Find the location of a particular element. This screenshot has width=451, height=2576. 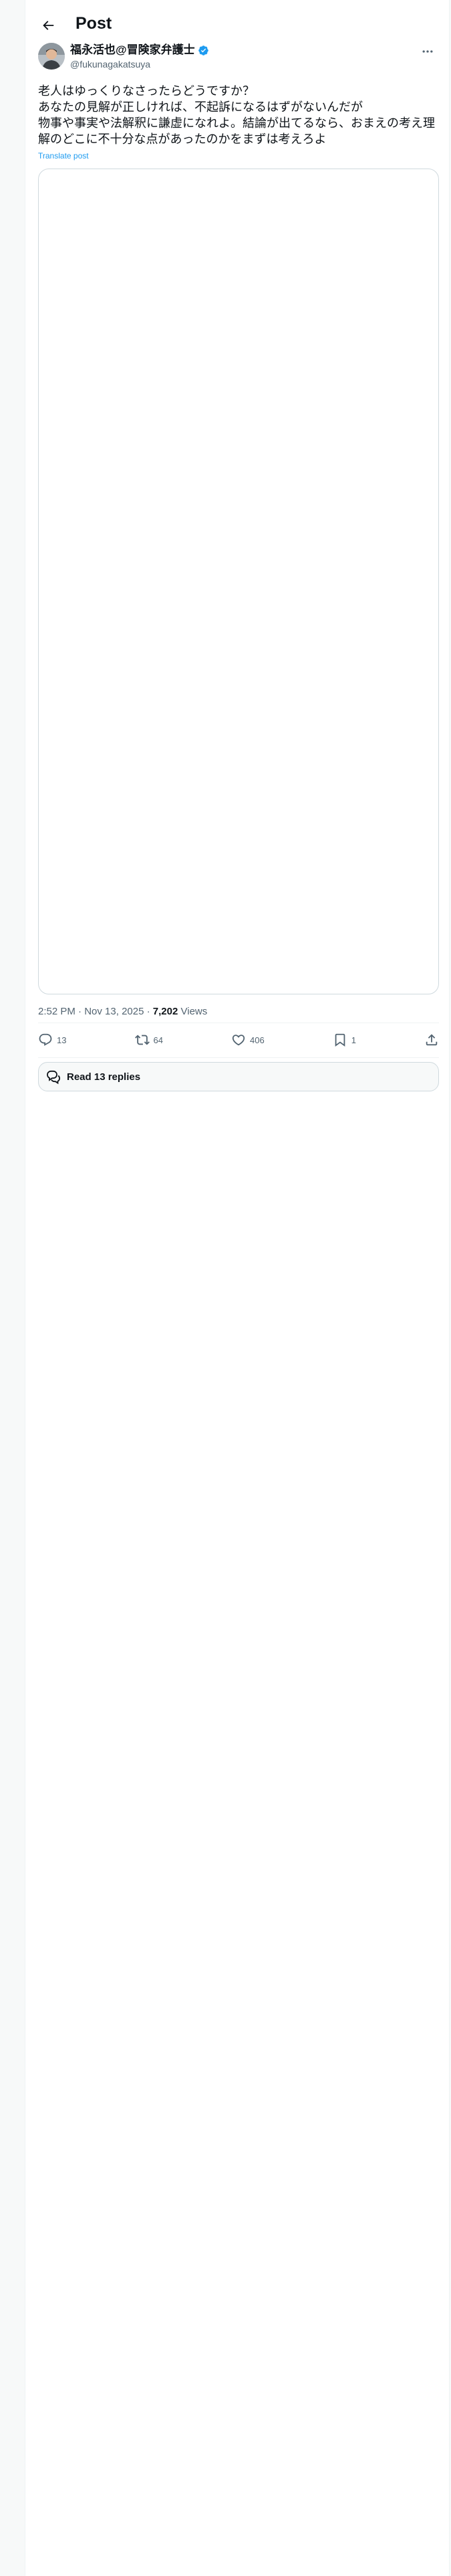

views-label: Views is located at coordinates (194, 1012).